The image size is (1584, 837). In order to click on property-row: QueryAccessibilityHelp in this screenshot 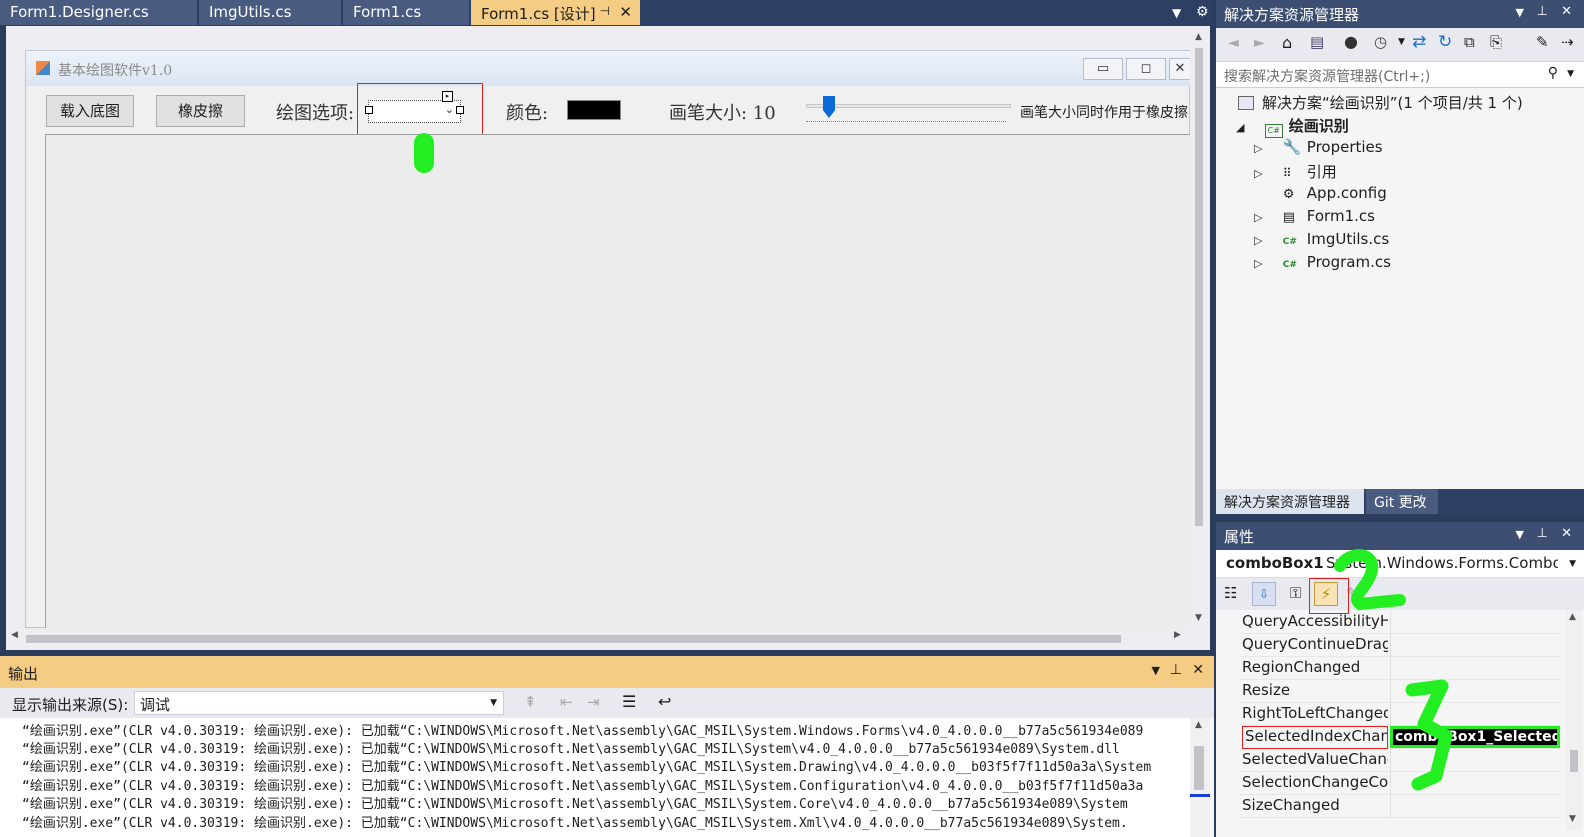, I will do `click(1400, 622)`.